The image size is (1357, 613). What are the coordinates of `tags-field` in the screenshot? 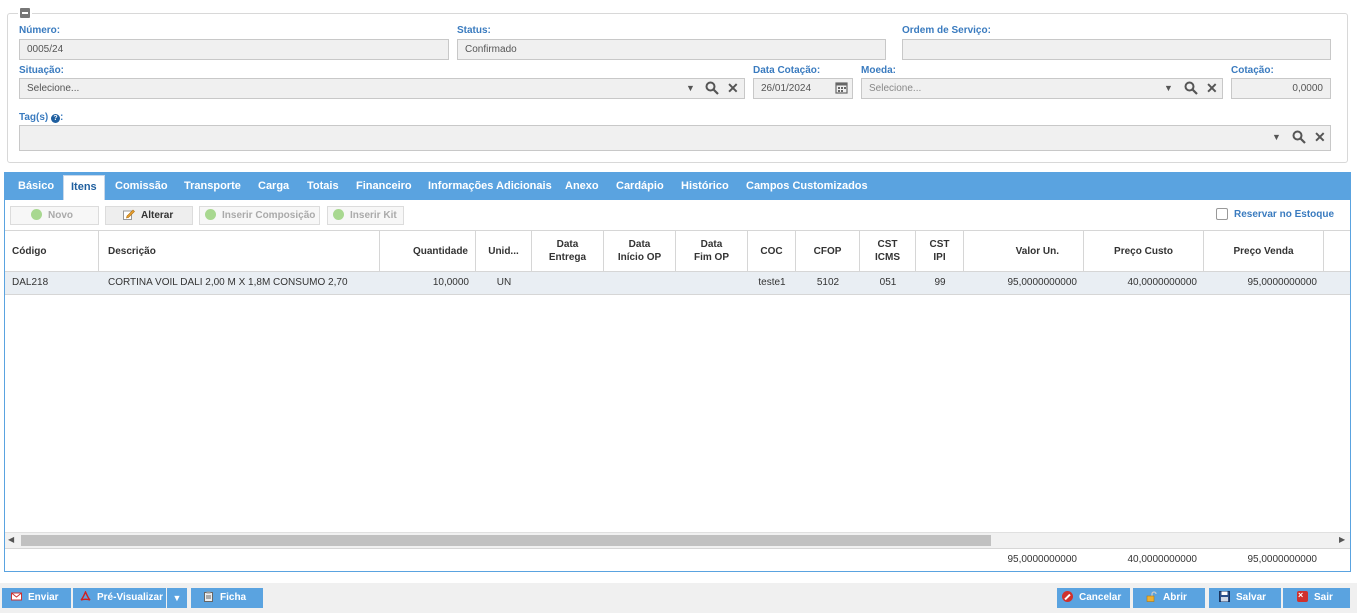 It's located at (675, 138).